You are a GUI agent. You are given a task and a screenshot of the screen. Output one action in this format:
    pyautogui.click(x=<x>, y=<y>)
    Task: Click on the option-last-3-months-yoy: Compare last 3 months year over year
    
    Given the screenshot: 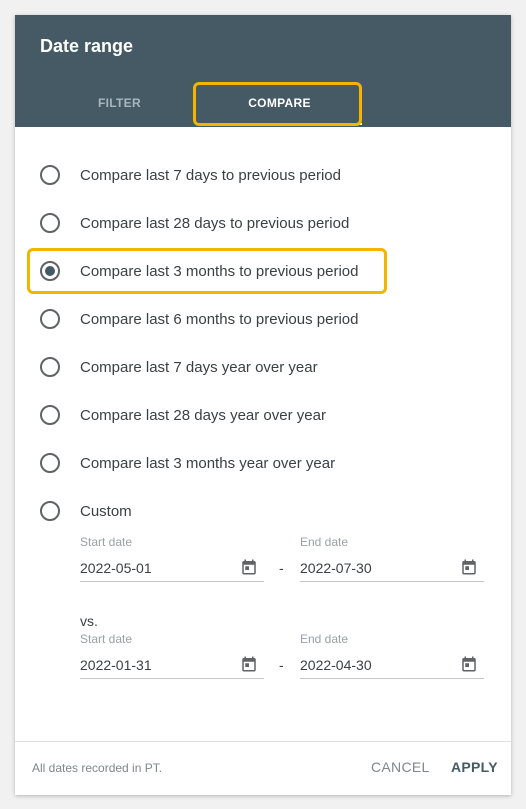 What is the action you would take?
    pyautogui.click(x=260, y=463)
    